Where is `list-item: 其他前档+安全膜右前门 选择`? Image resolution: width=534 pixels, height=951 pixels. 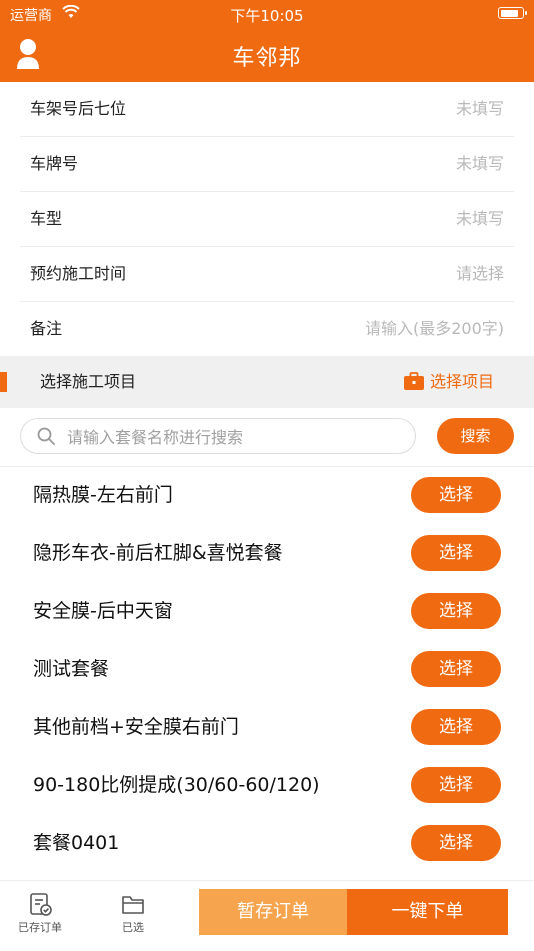
list-item: 其他前档+安全膜右前门 选择 is located at coordinates (267, 727).